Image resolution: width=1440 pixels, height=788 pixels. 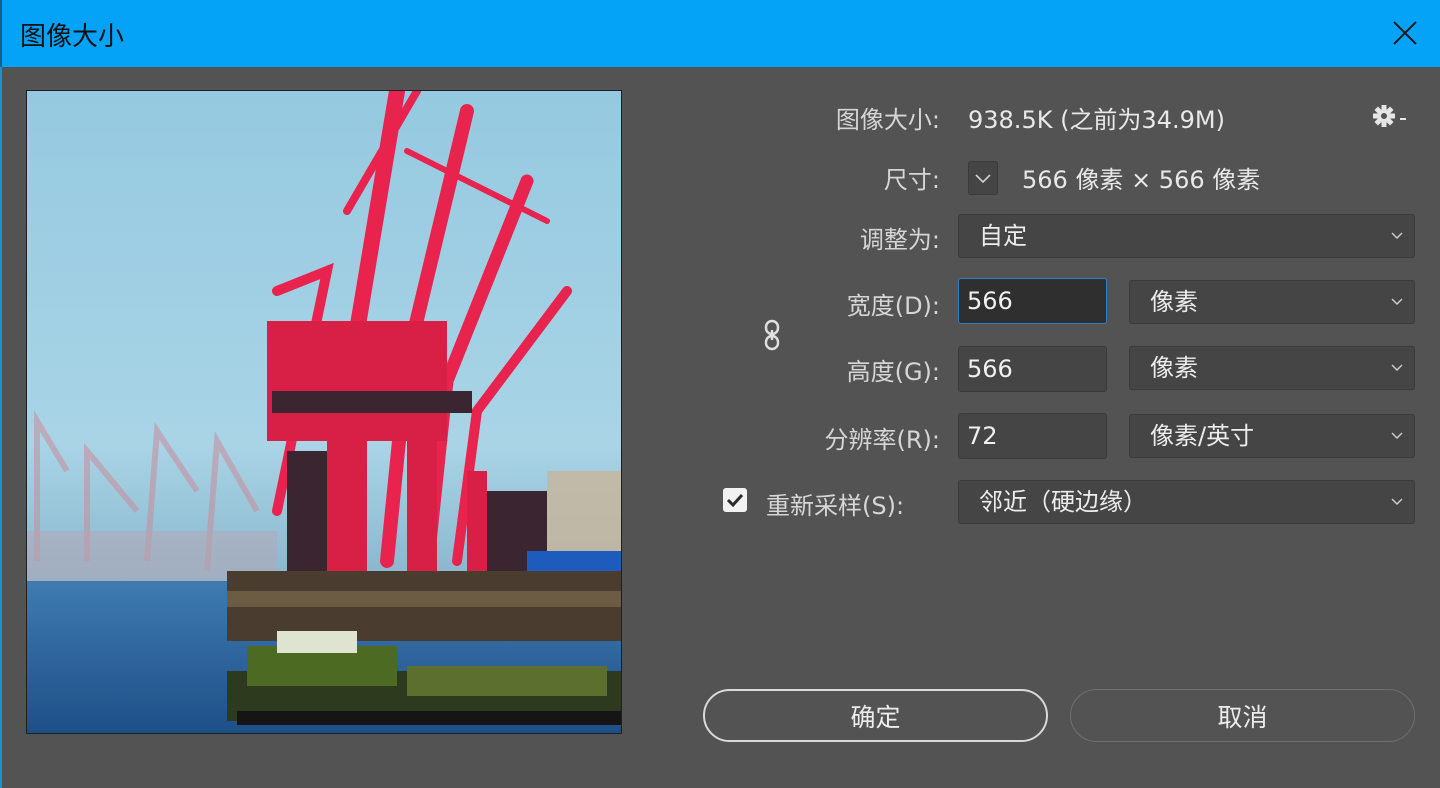 I want to click on title-bar: 图像大小, so click(x=720, y=33).